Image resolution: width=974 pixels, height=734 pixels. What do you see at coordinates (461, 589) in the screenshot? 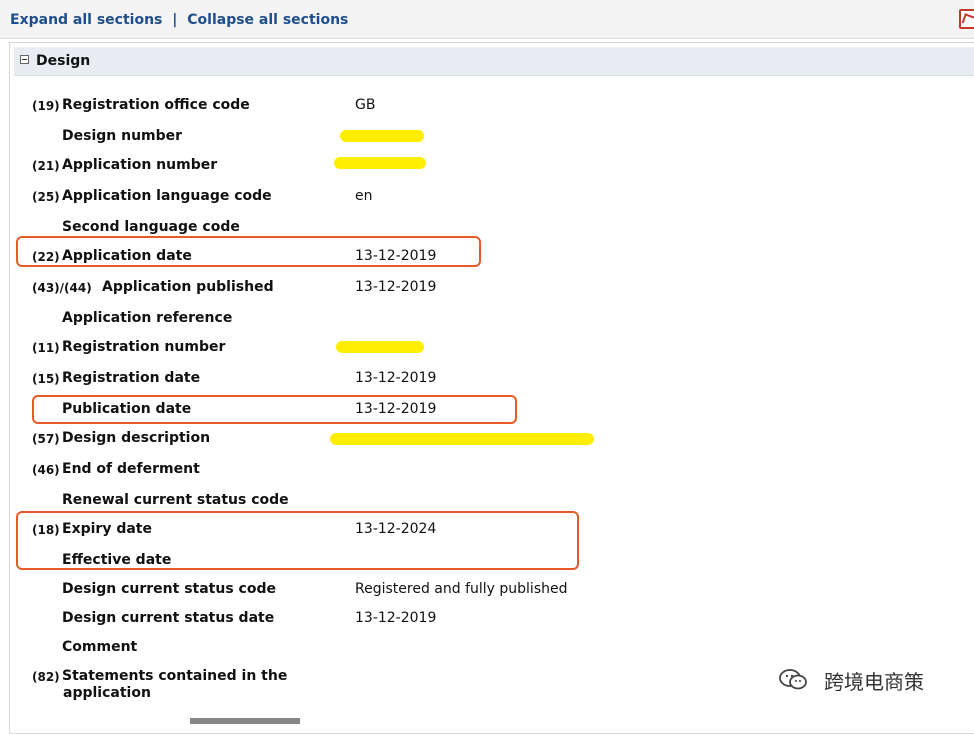
I see `field-value: Registered and fully published` at bounding box center [461, 589].